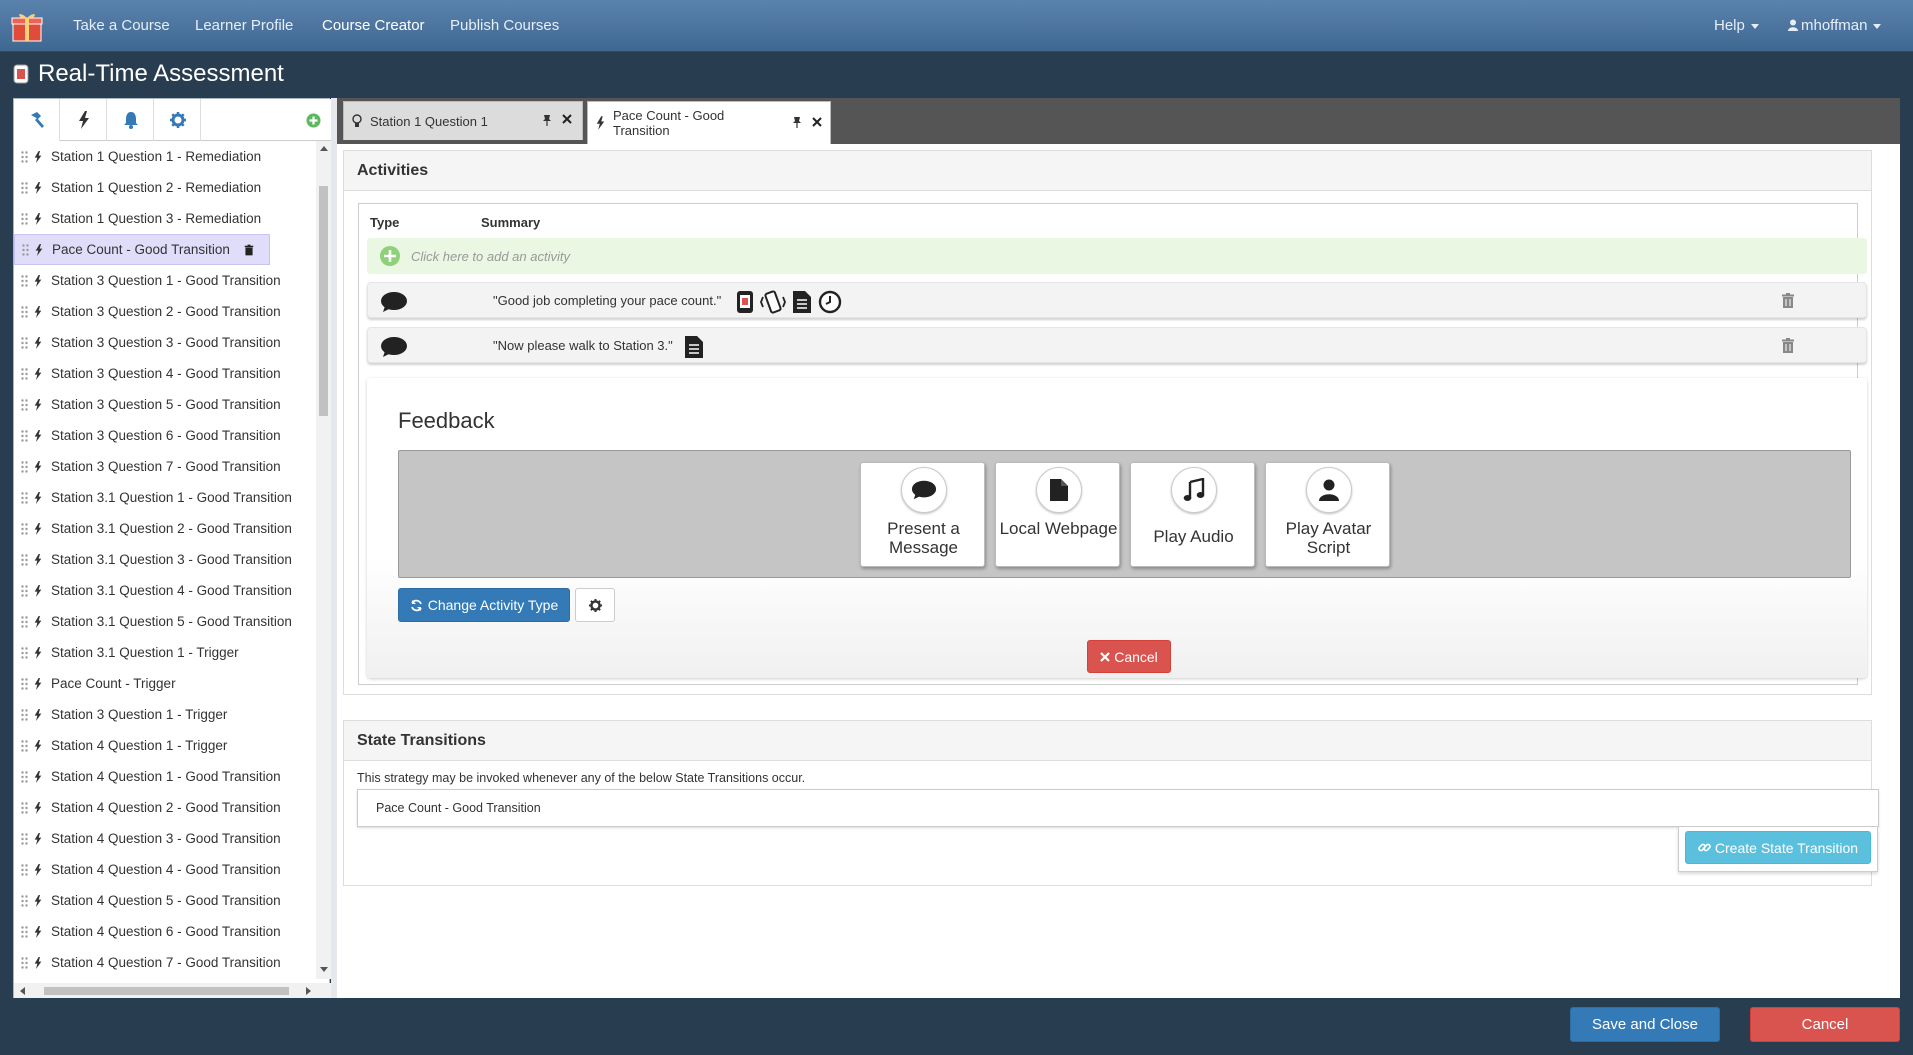 The image size is (1913, 1055). What do you see at coordinates (37, 120) in the screenshot?
I see `hammer-button` at bounding box center [37, 120].